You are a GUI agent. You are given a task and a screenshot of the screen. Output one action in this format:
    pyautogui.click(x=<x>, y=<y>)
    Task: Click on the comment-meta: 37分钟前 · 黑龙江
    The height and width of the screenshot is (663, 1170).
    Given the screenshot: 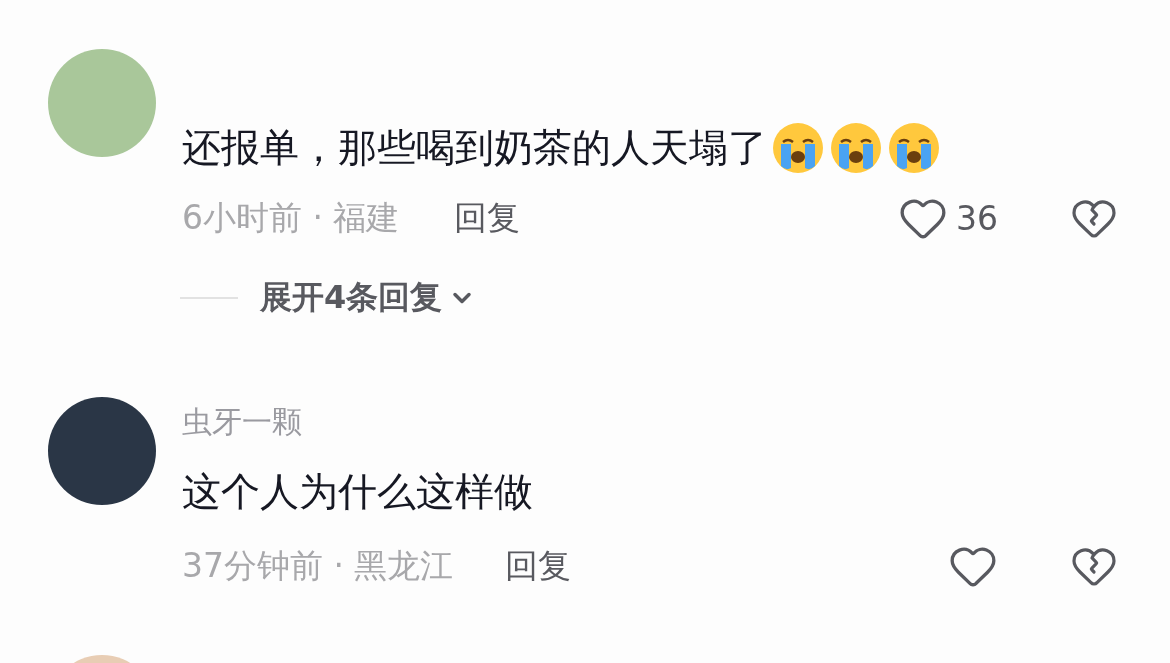 What is the action you would take?
    pyautogui.click(x=318, y=565)
    